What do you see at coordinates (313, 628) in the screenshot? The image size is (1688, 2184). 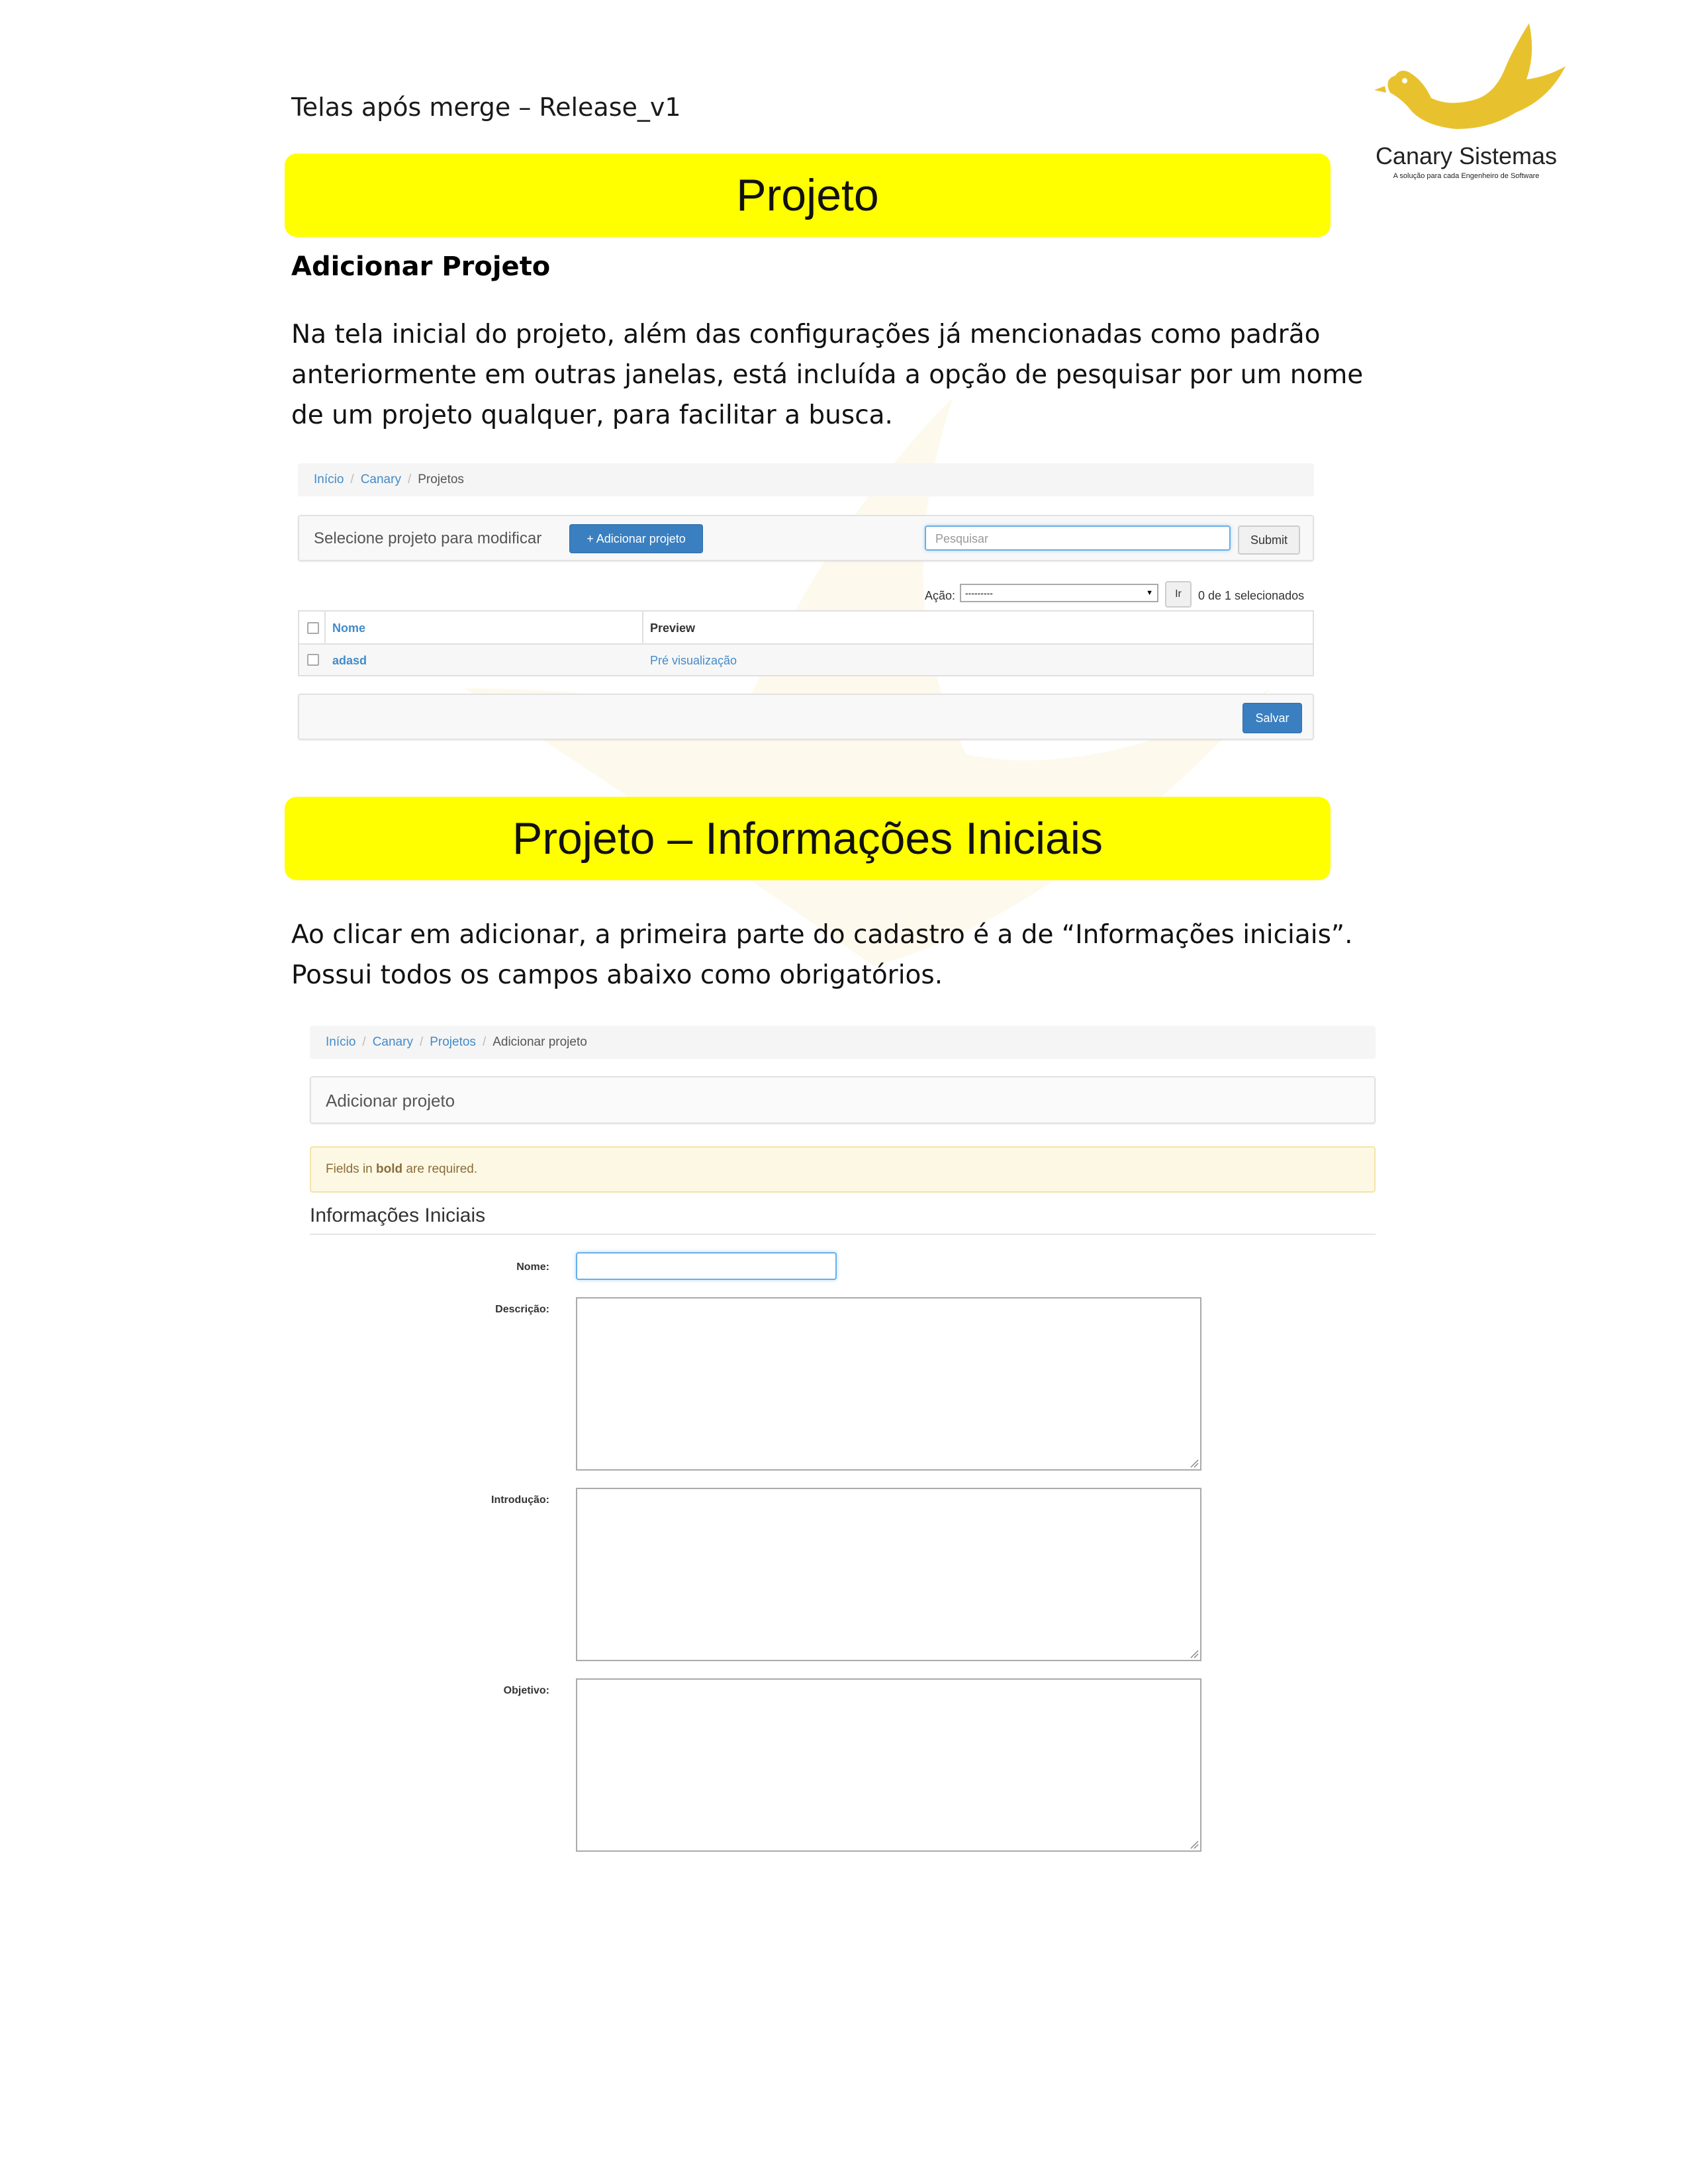 I see `select-all-checkbox` at bounding box center [313, 628].